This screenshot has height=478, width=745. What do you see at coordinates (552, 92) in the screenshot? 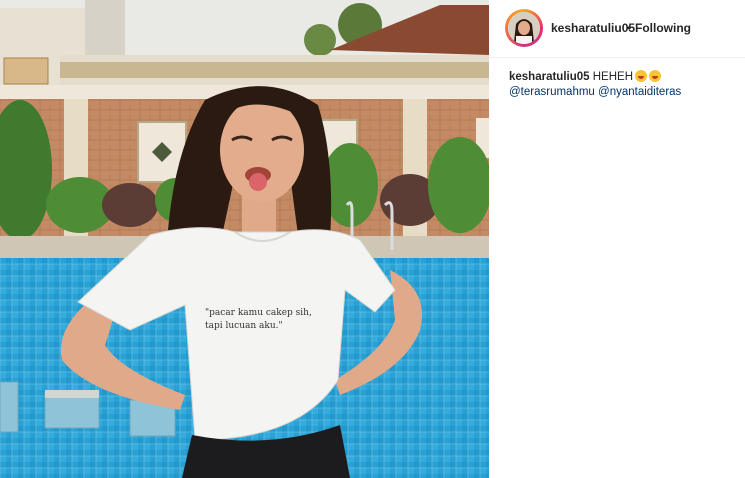
I see `mention-link: @terasrumahmu` at bounding box center [552, 92].